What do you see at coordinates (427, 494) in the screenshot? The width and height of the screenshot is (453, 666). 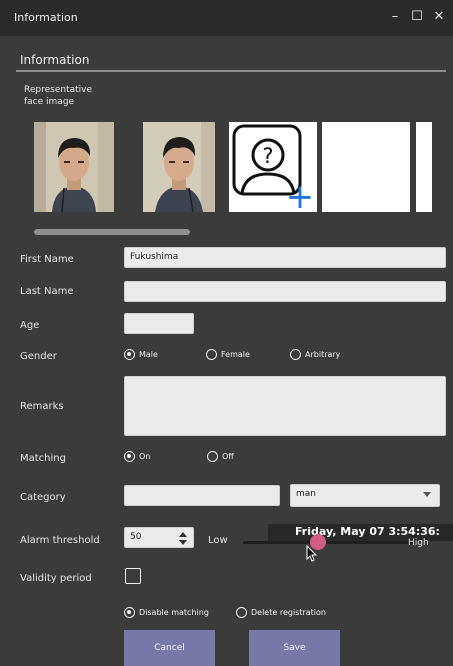 I see `chevron-down-icon` at bounding box center [427, 494].